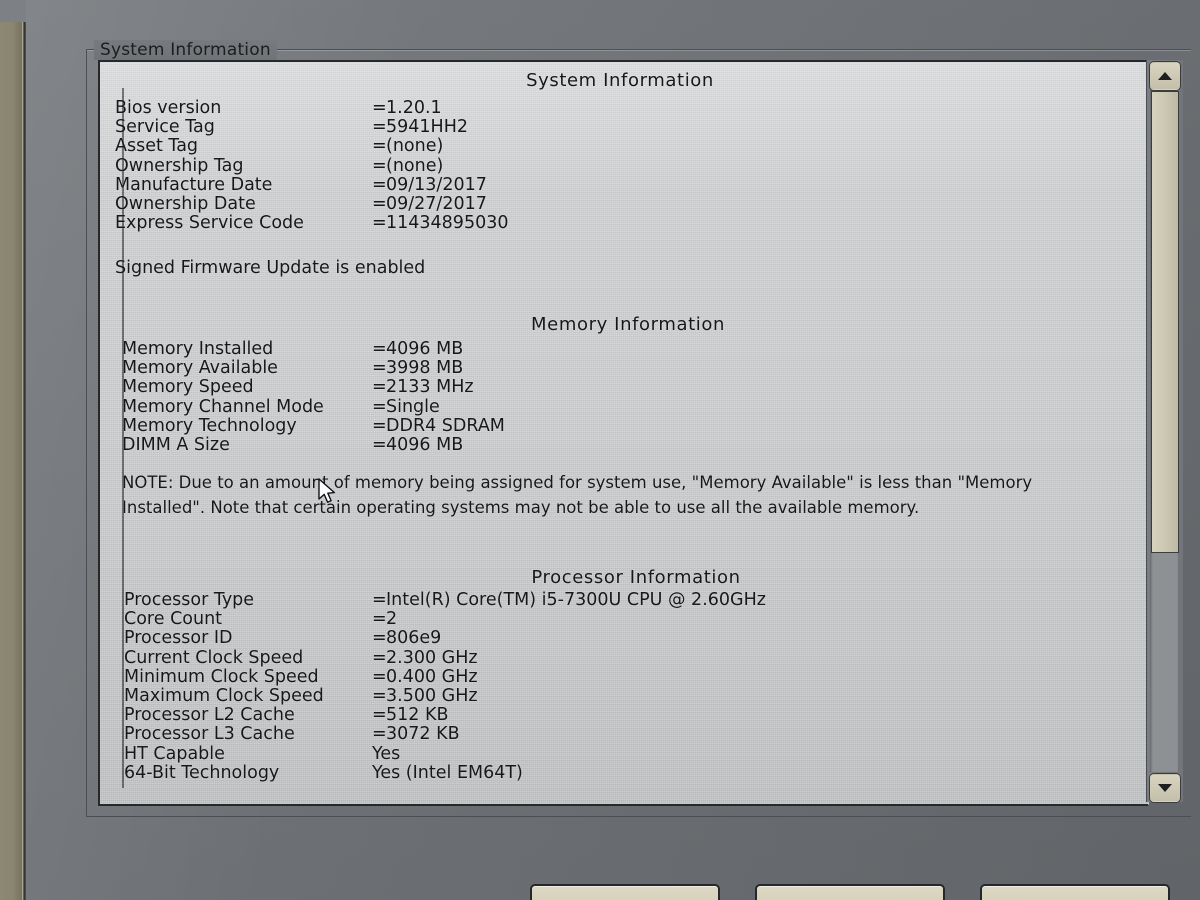 The width and height of the screenshot is (1200, 900). What do you see at coordinates (413, 406) in the screenshot?
I see `info-row-value: Single` at bounding box center [413, 406].